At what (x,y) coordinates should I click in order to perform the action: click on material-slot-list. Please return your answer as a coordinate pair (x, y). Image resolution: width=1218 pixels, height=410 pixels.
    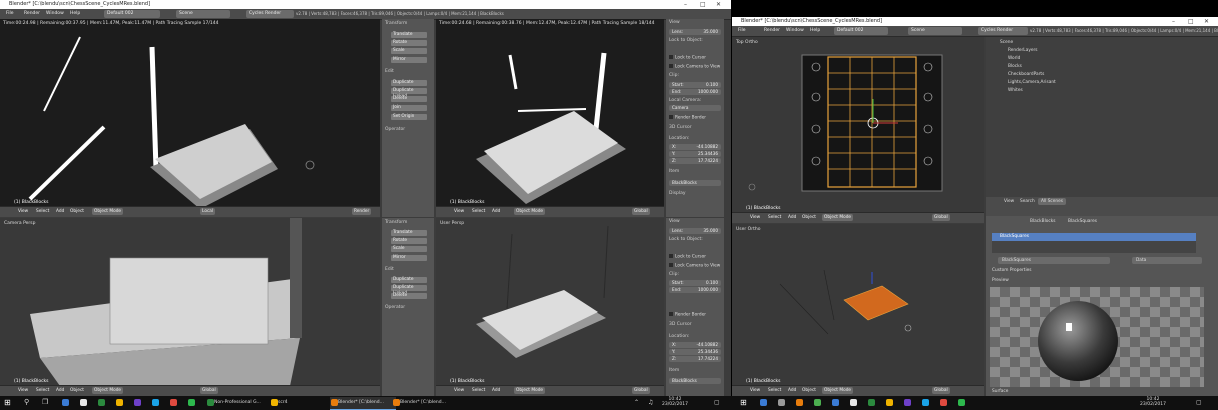
    Looking at the image, I should click on (1094, 247).